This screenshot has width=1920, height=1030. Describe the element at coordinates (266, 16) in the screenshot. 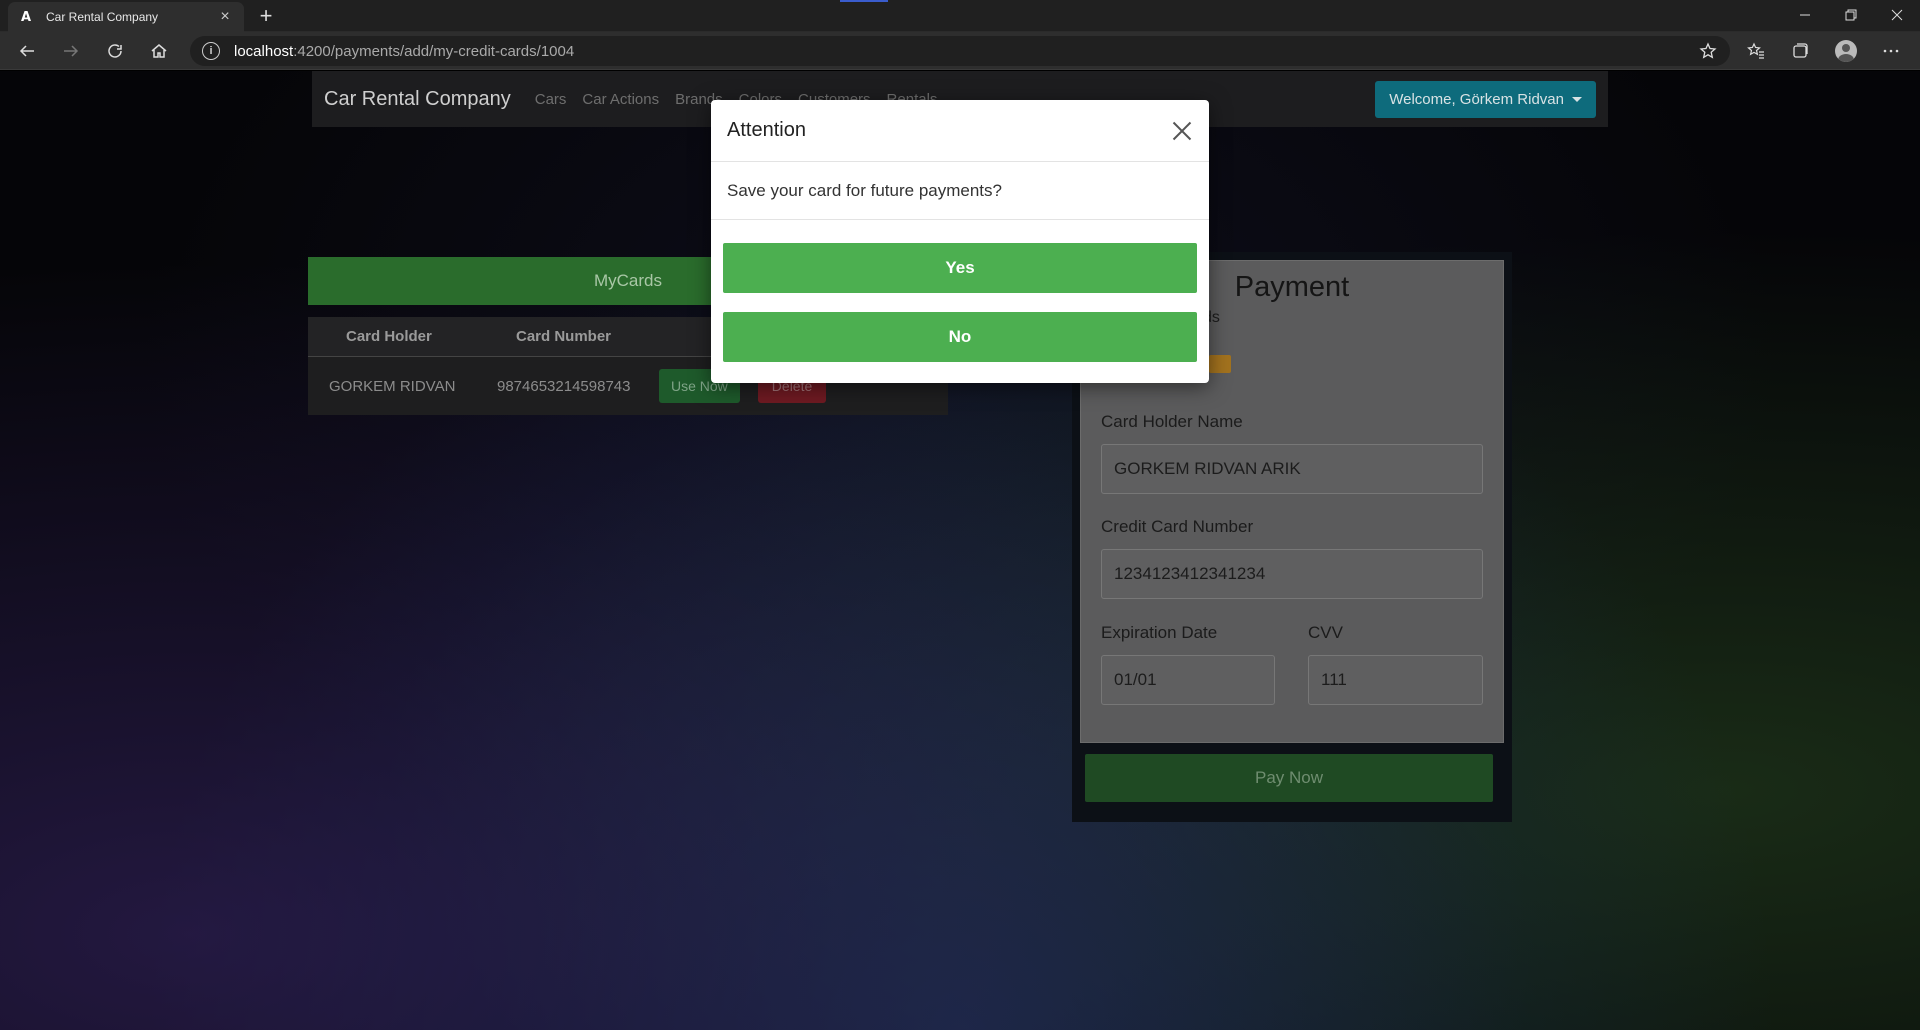

I see `new-tab-button: +` at that location.